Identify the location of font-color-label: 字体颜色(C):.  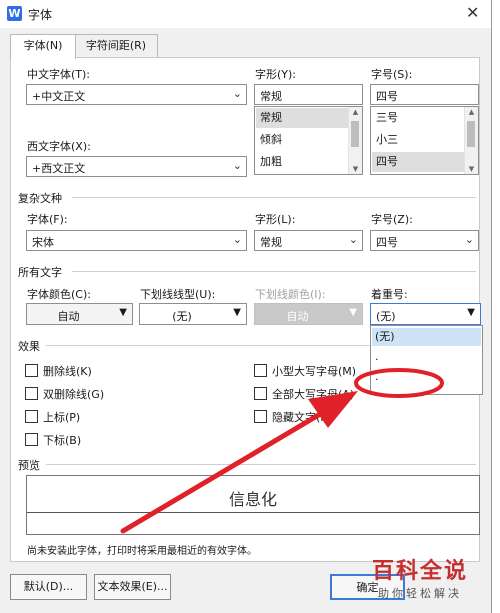
(59, 294).